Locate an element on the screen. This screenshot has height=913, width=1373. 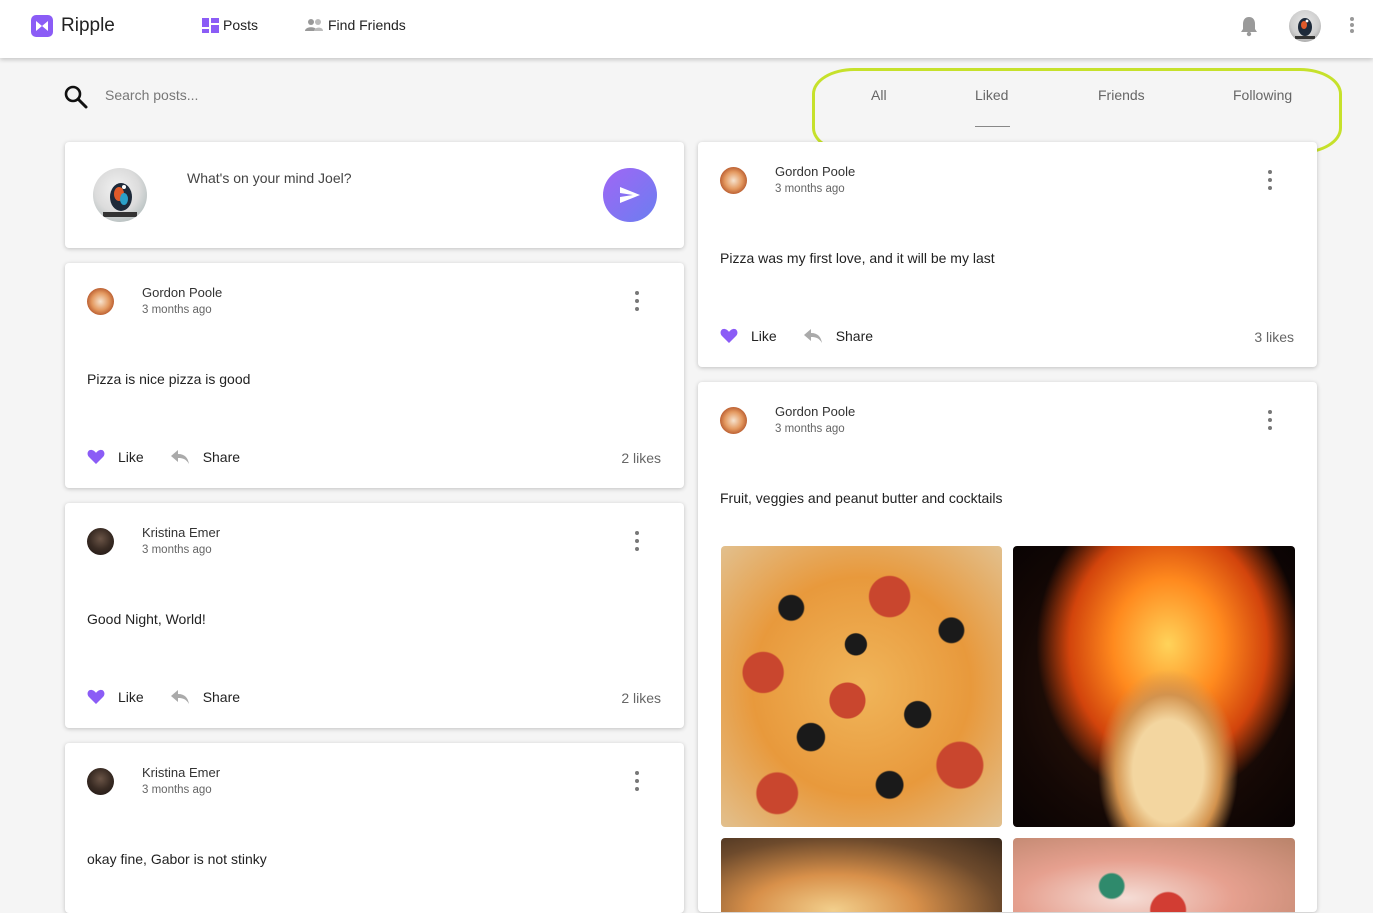
posts-icon is located at coordinates (210, 25).